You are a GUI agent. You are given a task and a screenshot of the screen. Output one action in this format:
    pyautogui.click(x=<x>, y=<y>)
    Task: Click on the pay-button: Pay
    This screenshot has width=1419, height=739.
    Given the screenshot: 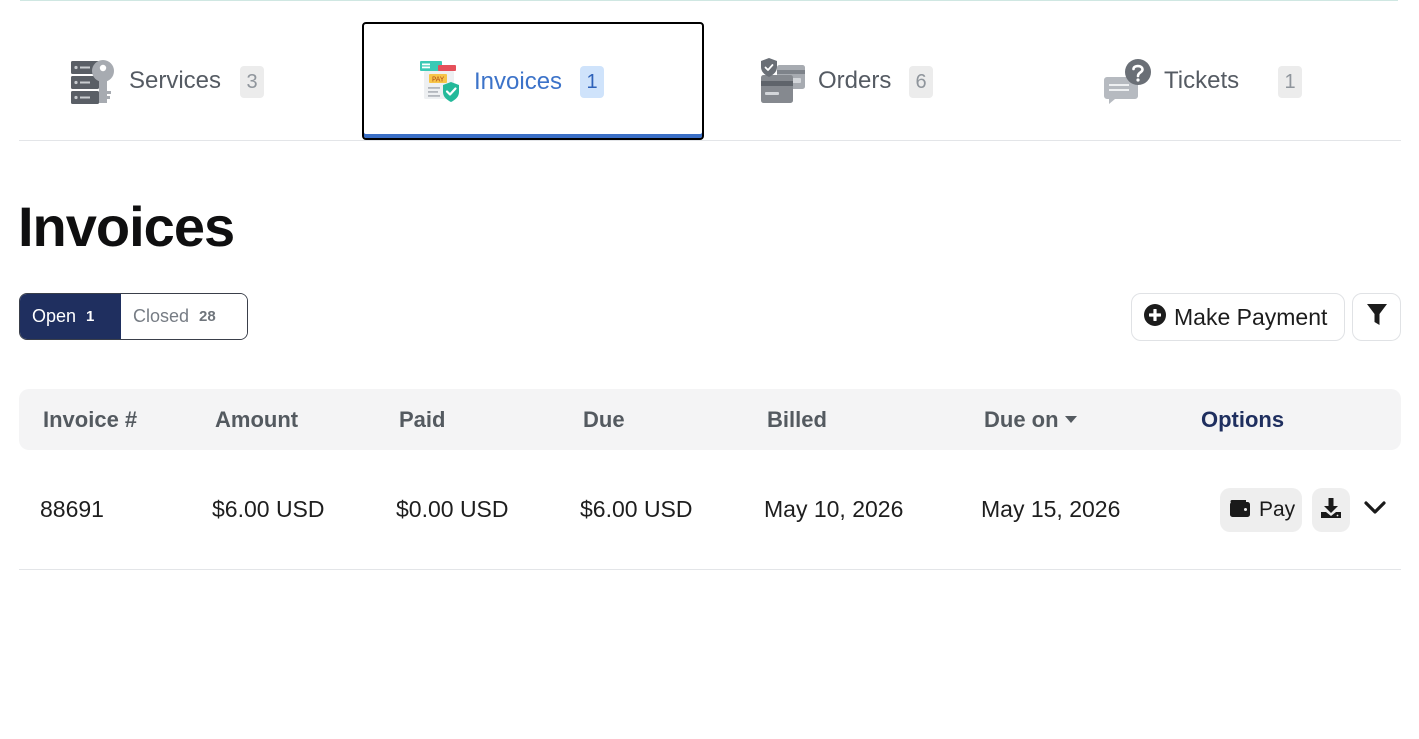 What is the action you would take?
    pyautogui.click(x=1261, y=510)
    